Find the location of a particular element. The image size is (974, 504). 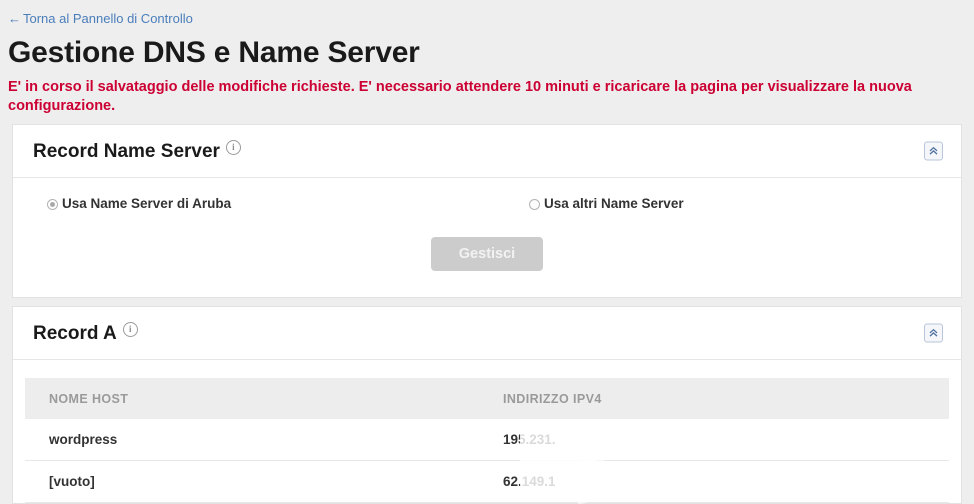

gestisci-button: Gestisci is located at coordinates (487, 254).